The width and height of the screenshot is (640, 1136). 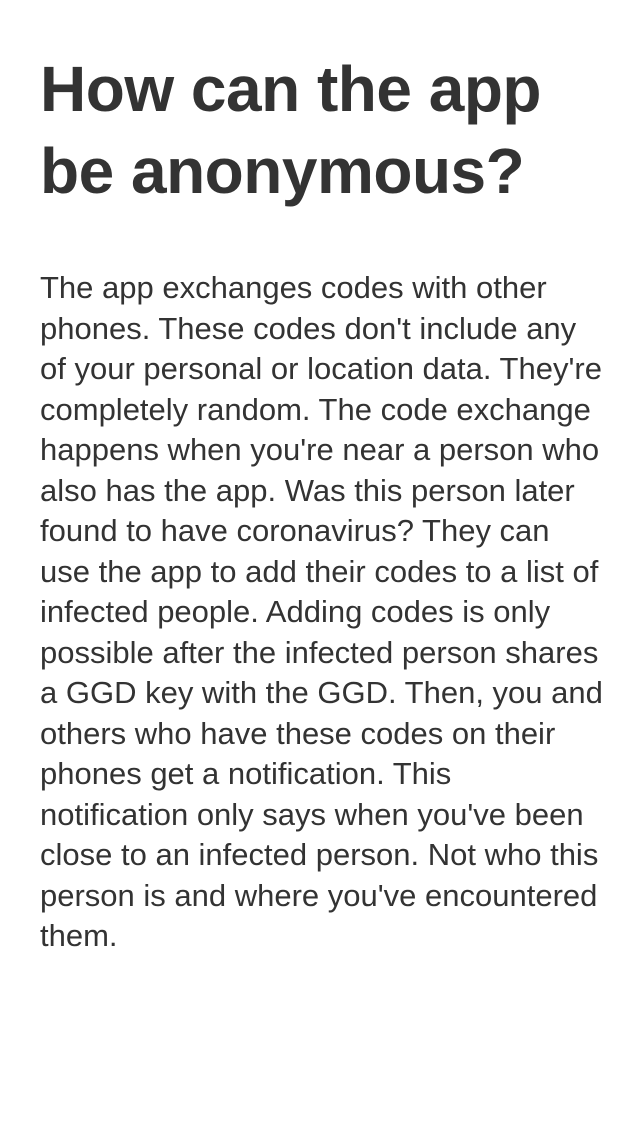 I want to click on page-title: How can the app be anonymous?, so click(x=291, y=130).